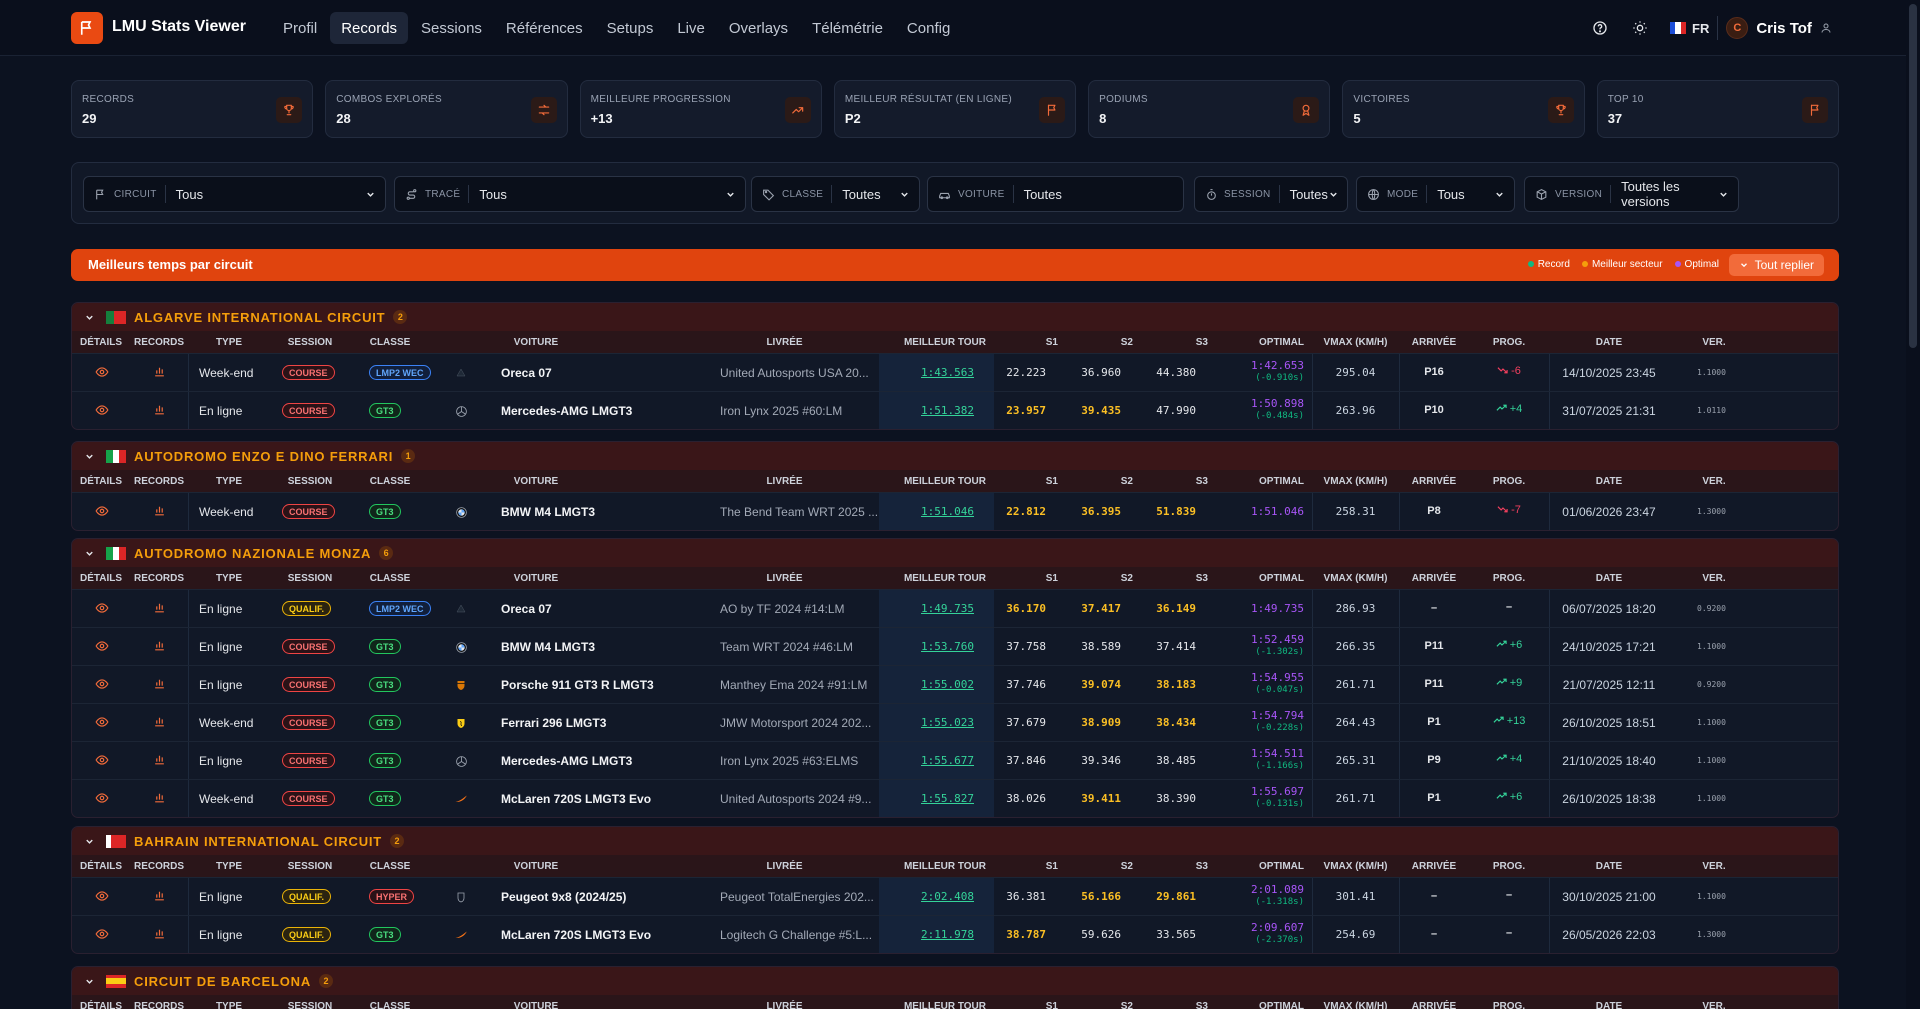 This screenshot has height=1009, width=1920. What do you see at coordinates (947, 372) in the screenshot?
I see `best-lap: 1:43.563` at bounding box center [947, 372].